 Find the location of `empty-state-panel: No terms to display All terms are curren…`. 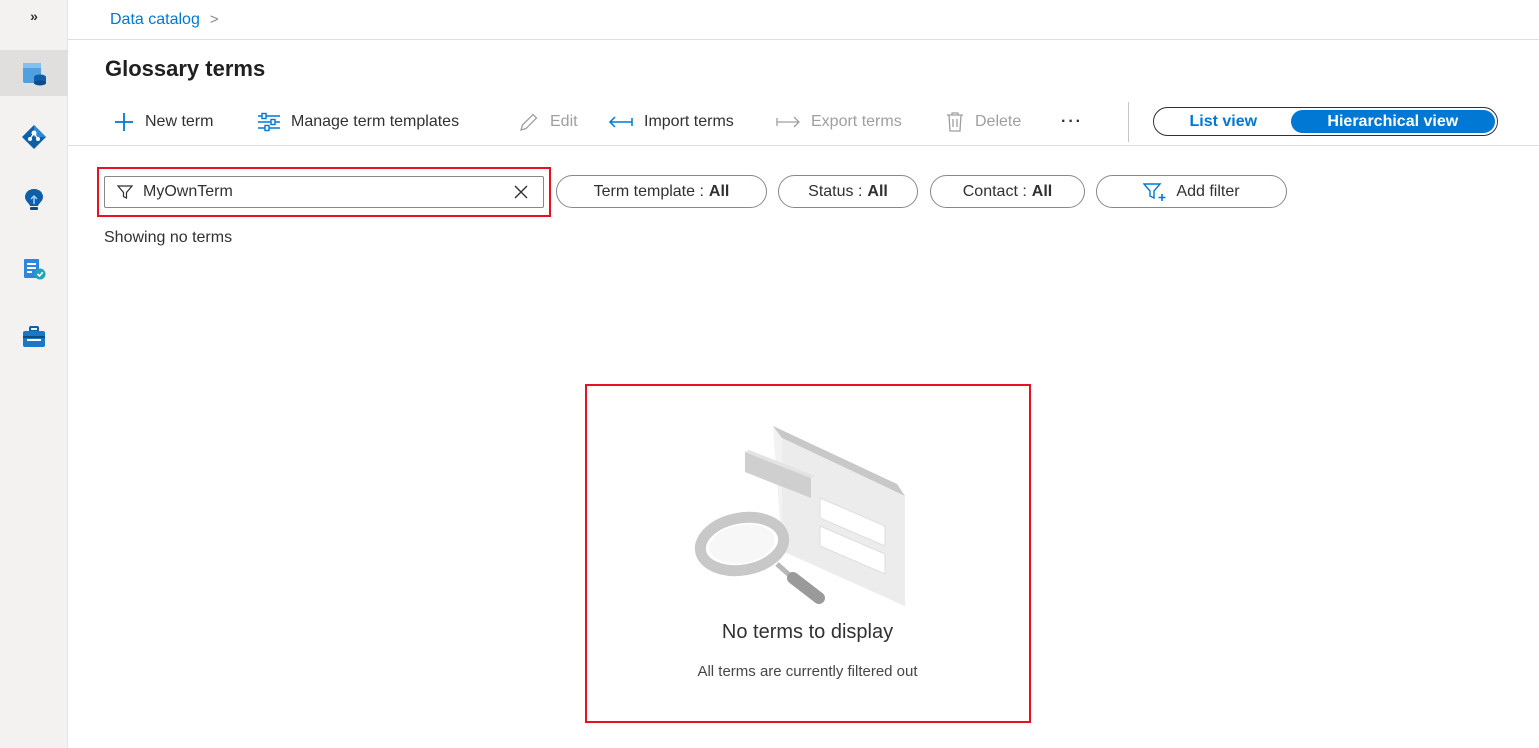

empty-state-panel: No terms to display All terms are curren… is located at coordinates (807, 553).